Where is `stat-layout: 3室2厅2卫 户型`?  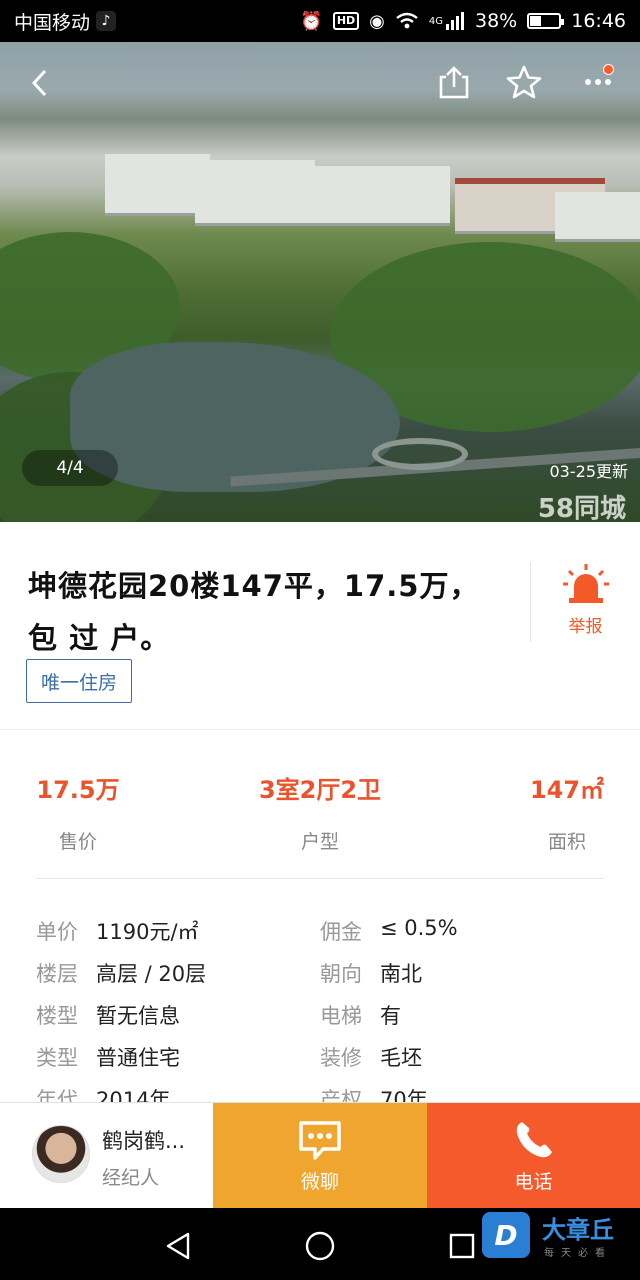
stat-layout: 3室2厅2卫 户型 is located at coordinates (320, 812).